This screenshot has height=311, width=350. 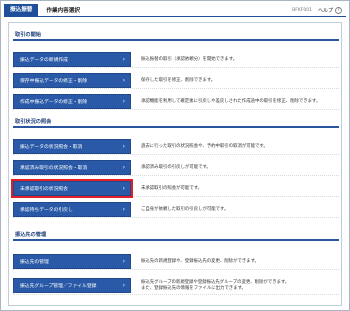 What do you see at coordinates (51, 147) in the screenshot?
I see `button-label: 振込データの状況照会・取消` at bounding box center [51, 147].